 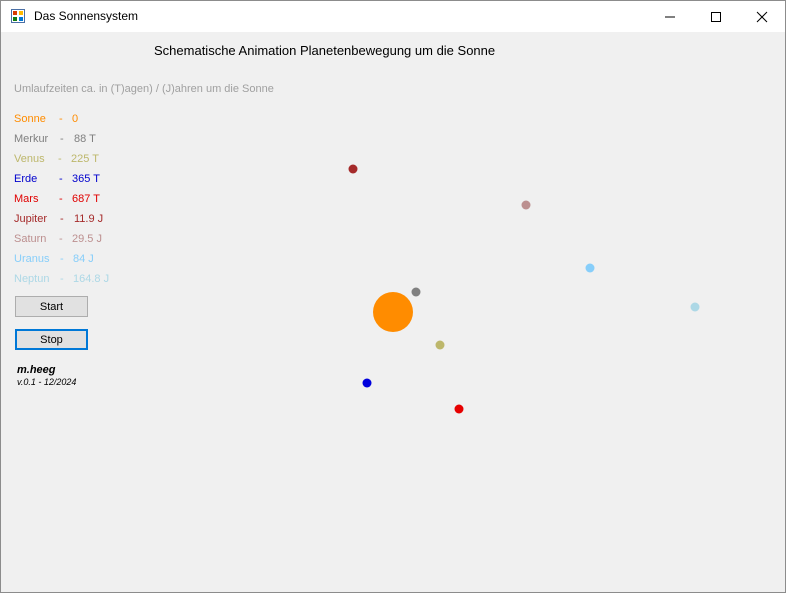 What do you see at coordinates (416, 292) in the screenshot?
I see `mercury-planet` at bounding box center [416, 292].